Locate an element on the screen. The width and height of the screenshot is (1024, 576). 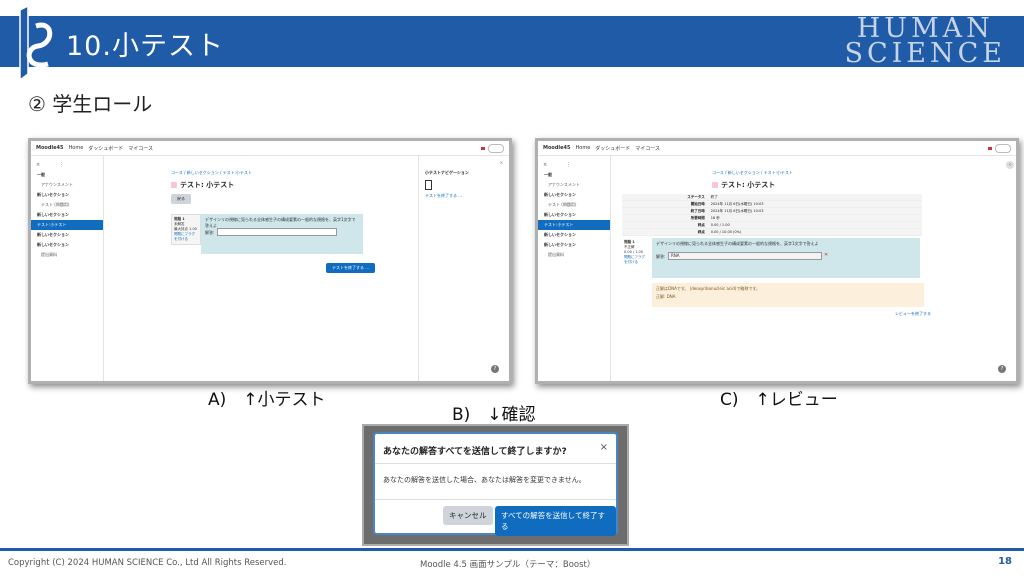
caption-b: B) ↓確認 is located at coordinates (494, 415).